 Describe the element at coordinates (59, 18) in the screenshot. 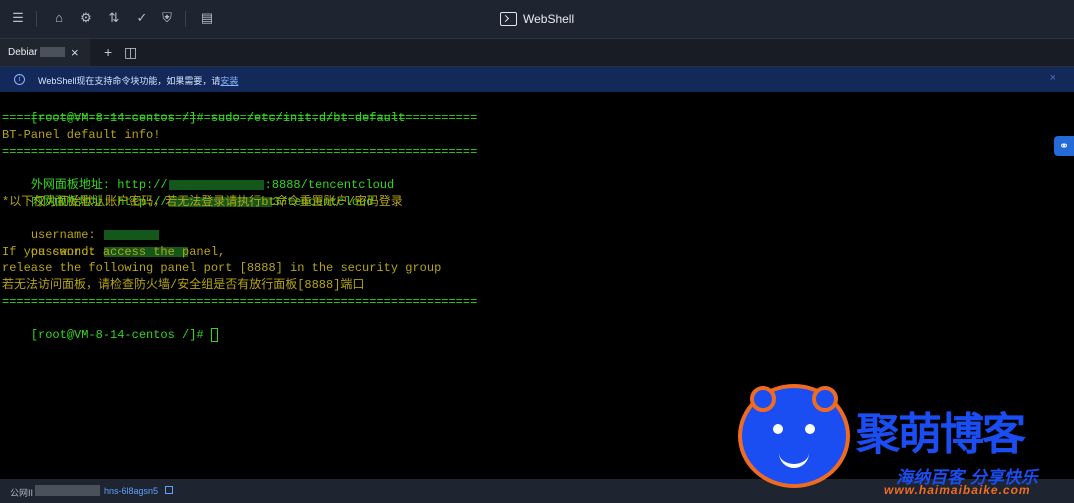

I see `folder-icon: ⌂` at that location.